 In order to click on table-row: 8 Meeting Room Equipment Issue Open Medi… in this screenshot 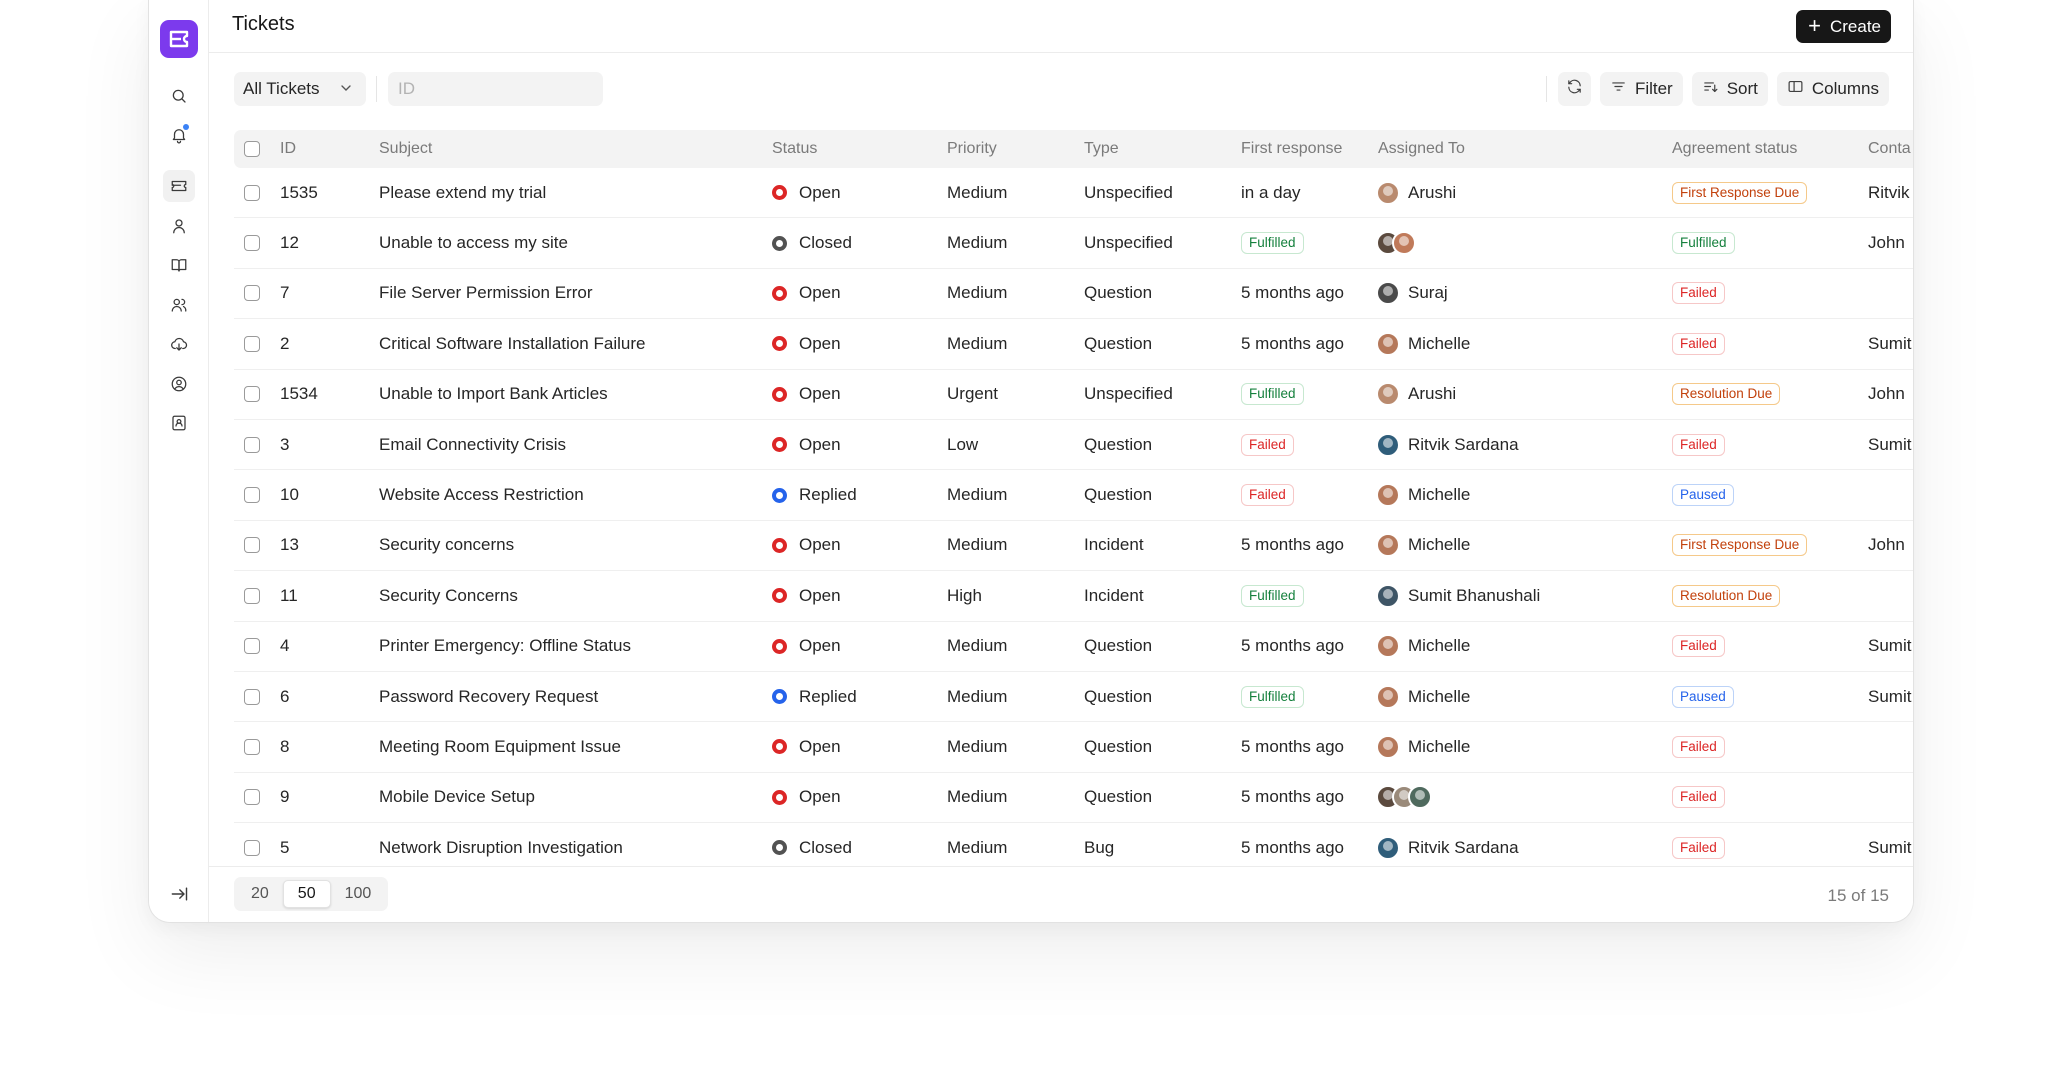, I will do `click(1073, 747)`.